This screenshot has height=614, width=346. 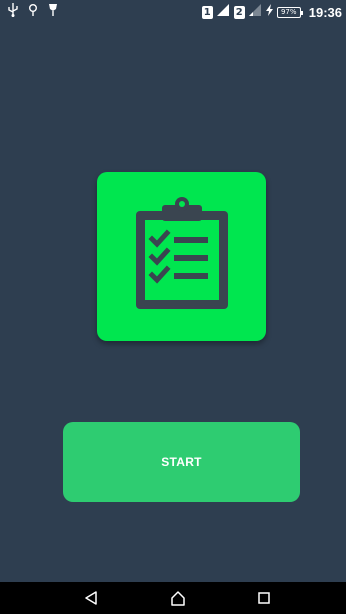 What do you see at coordinates (53, 12) in the screenshot?
I see `notification-icon` at bounding box center [53, 12].